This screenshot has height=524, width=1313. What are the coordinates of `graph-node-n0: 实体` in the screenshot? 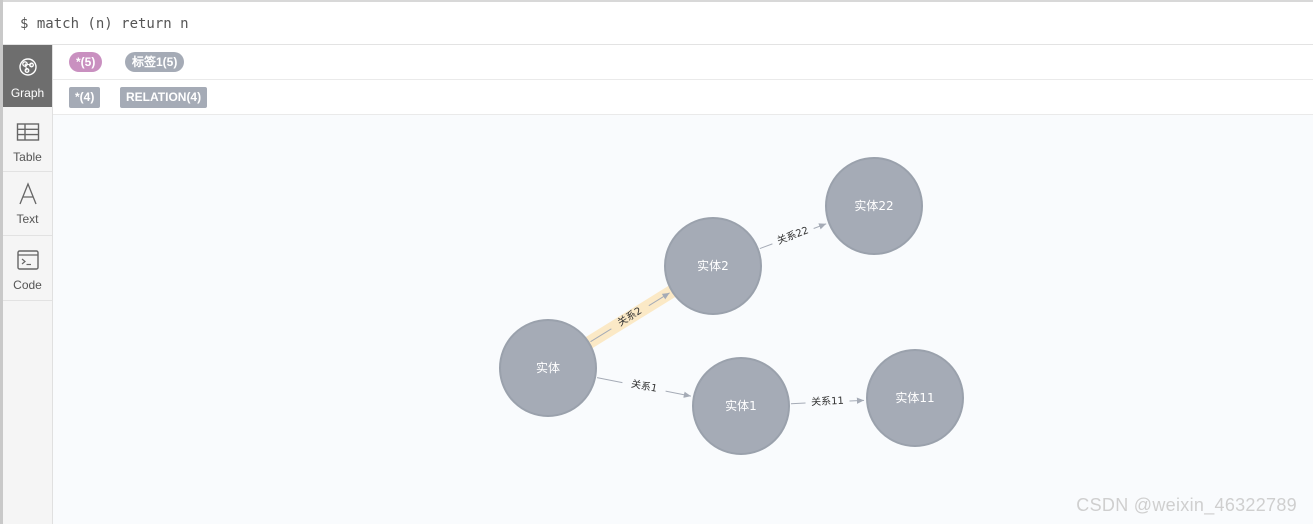 It's located at (548, 368).